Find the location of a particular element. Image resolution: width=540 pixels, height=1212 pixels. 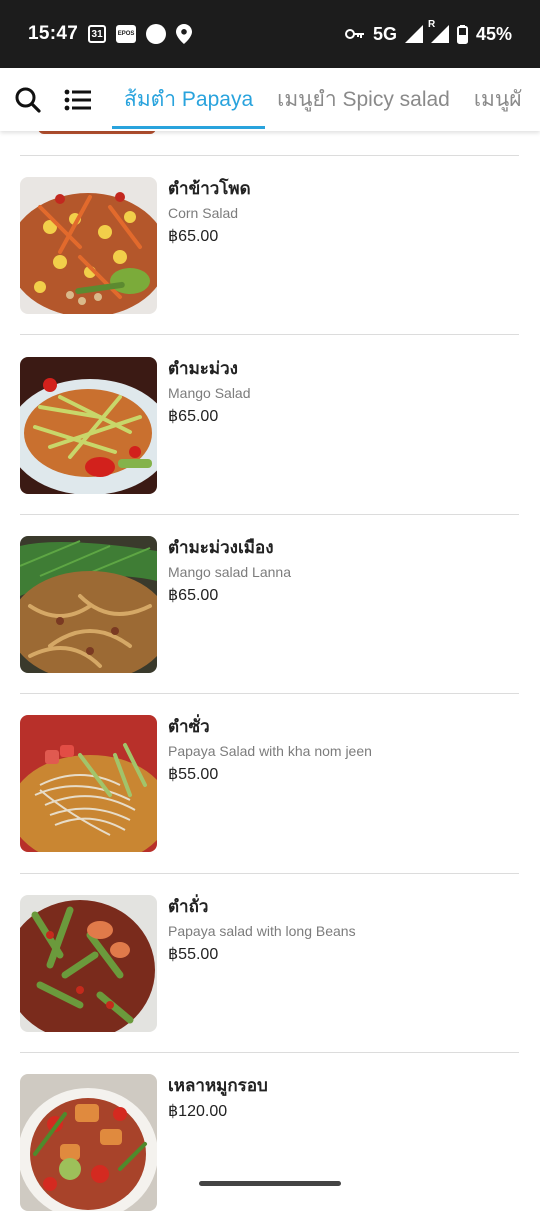

status-bar: 15:47 31 EPOS 5G R 45% is located at coordinates (270, 34).